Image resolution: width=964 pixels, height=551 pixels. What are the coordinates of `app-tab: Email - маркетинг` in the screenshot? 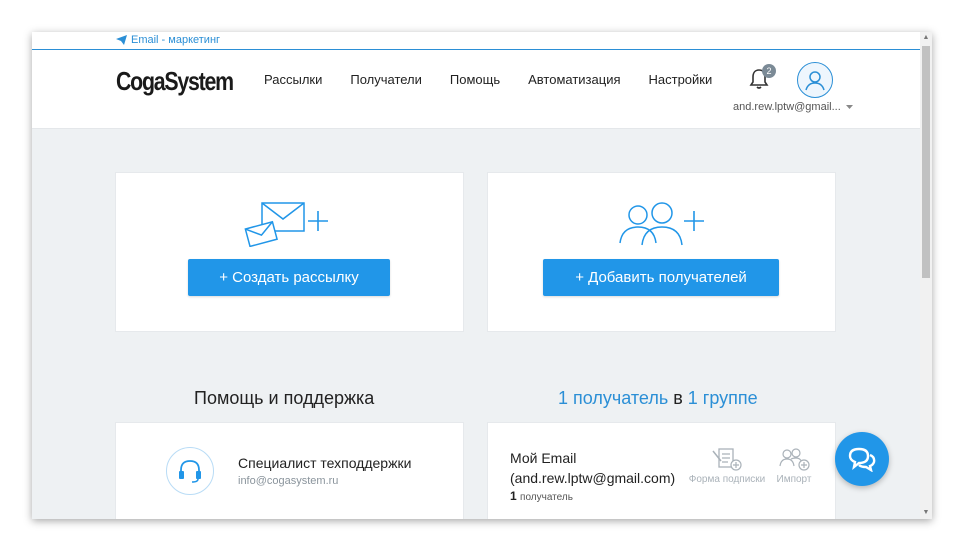 It's located at (168, 40).